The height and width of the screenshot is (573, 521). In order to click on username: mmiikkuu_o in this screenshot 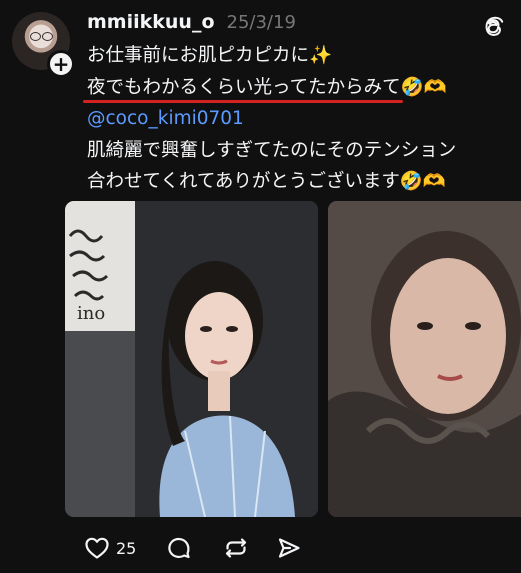, I will do `click(151, 22)`.